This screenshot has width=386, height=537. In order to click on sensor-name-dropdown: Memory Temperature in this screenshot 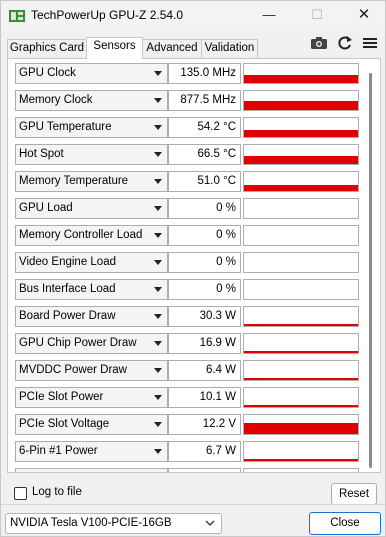, I will do `click(91, 181)`.